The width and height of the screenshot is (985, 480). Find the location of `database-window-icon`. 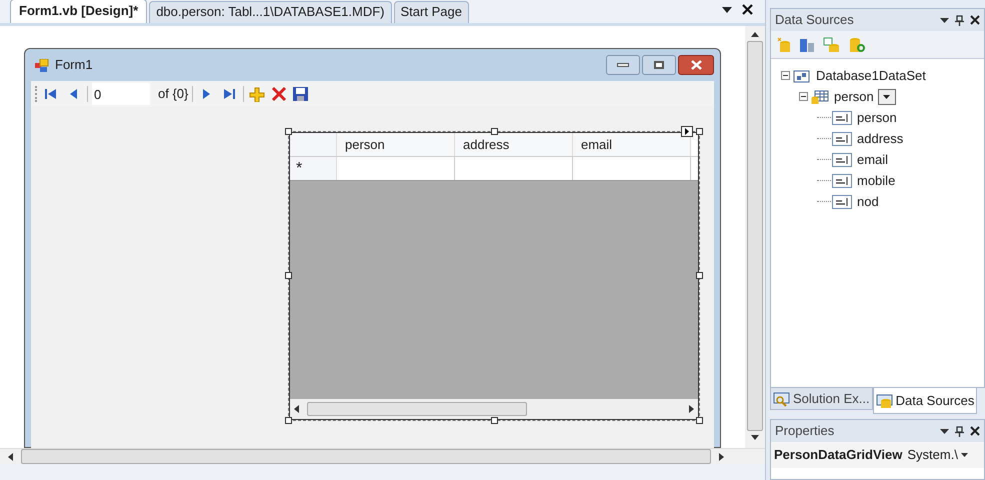

database-window-icon is located at coordinates (885, 400).